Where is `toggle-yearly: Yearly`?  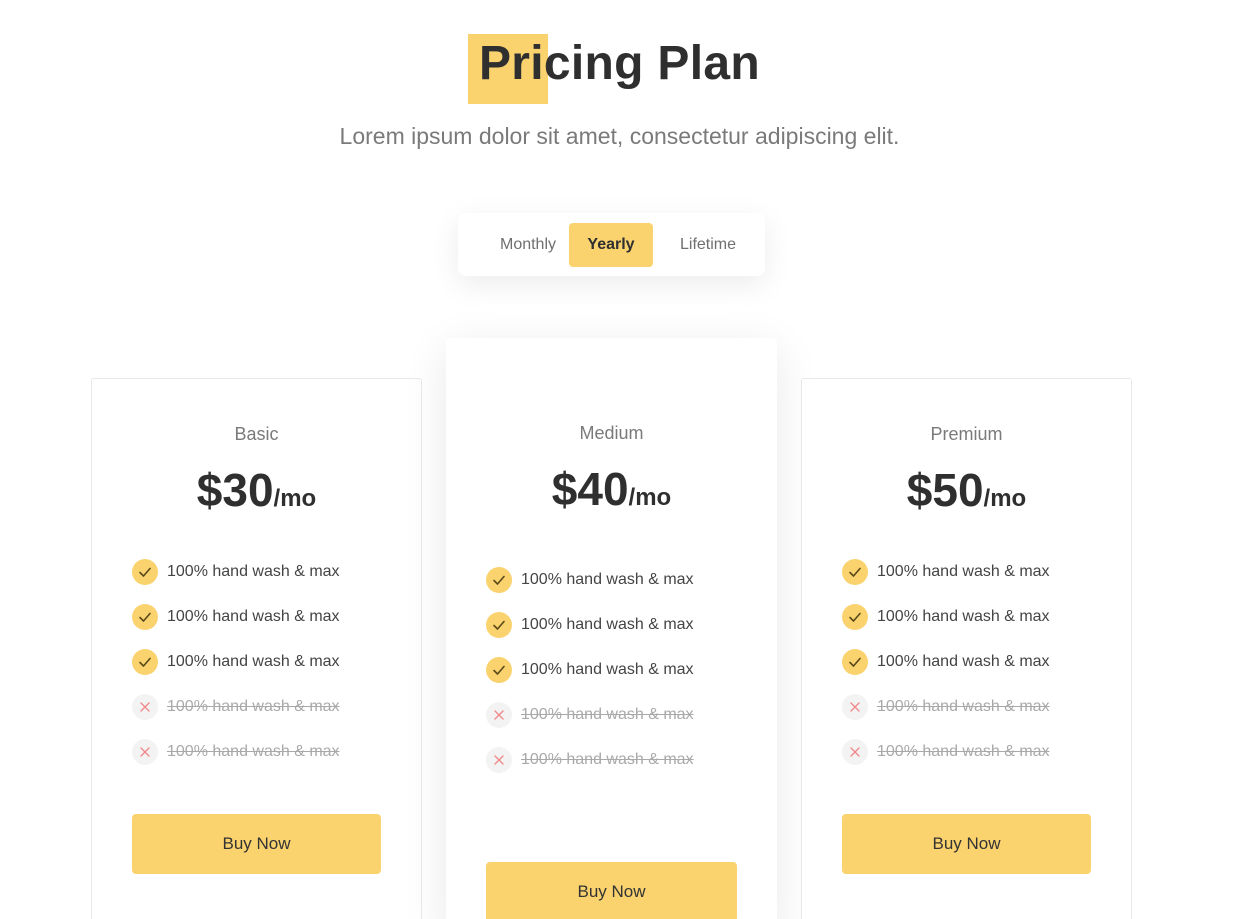
toggle-yearly: Yearly is located at coordinates (611, 245).